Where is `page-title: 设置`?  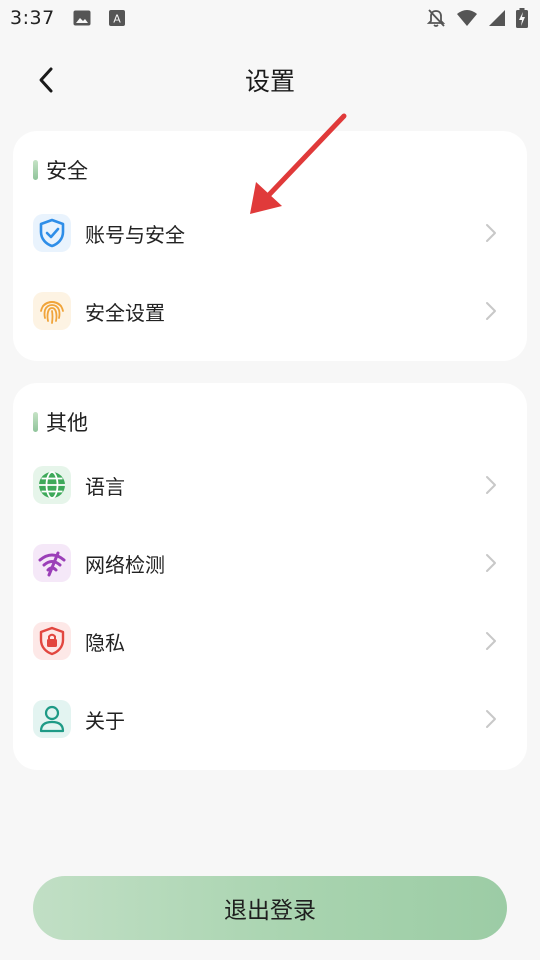 page-title: 设置 is located at coordinates (269, 81).